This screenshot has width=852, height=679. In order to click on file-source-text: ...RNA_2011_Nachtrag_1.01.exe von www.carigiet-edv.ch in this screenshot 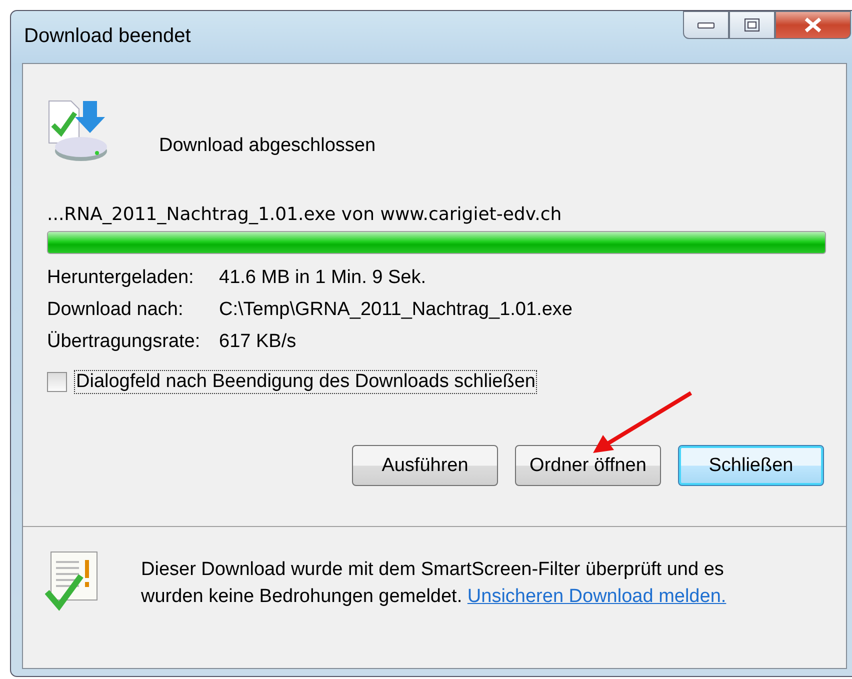, I will do `click(305, 214)`.